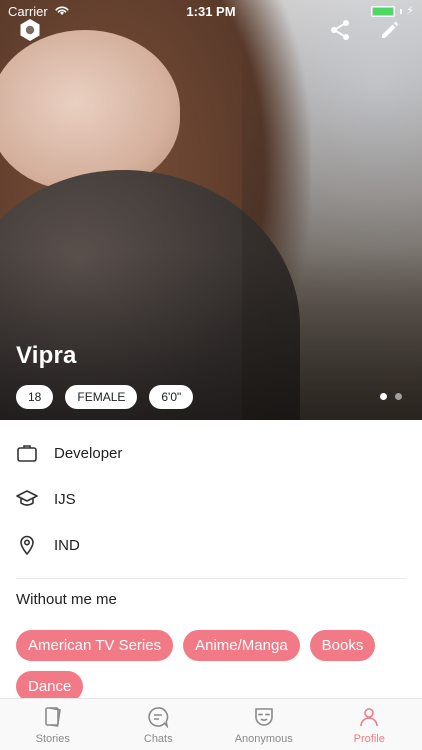  I want to click on age-badge: 18, so click(35, 397).